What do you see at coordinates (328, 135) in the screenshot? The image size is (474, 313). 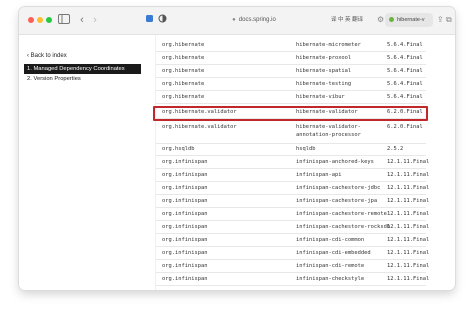 I see `artifact-id-line: annotation-processor` at bounding box center [328, 135].